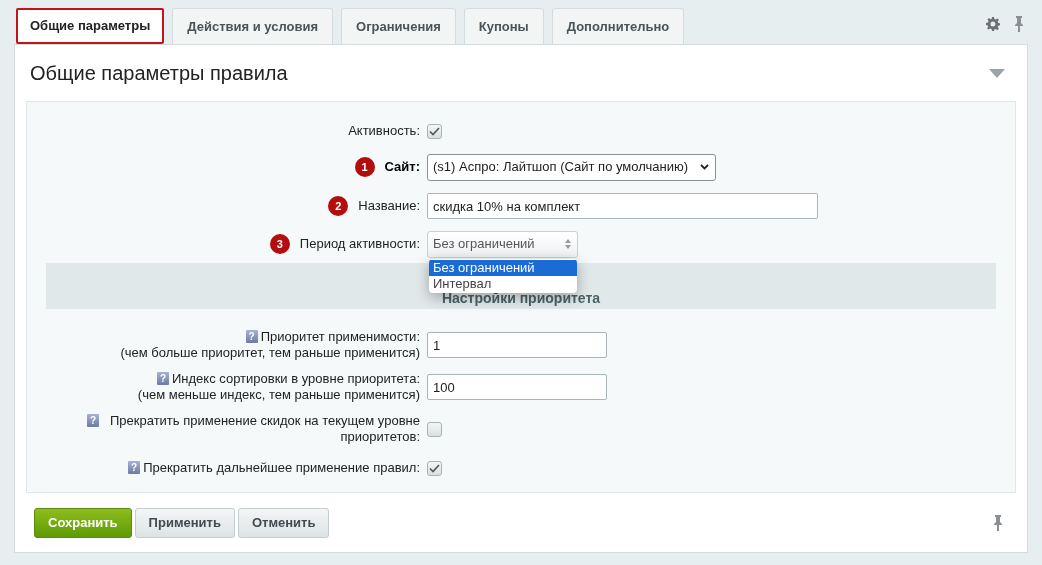 This screenshot has width=1042, height=565. What do you see at coordinates (384, 131) in the screenshot?
I see `field-label: Активность:` at bounding box center [384, 131].